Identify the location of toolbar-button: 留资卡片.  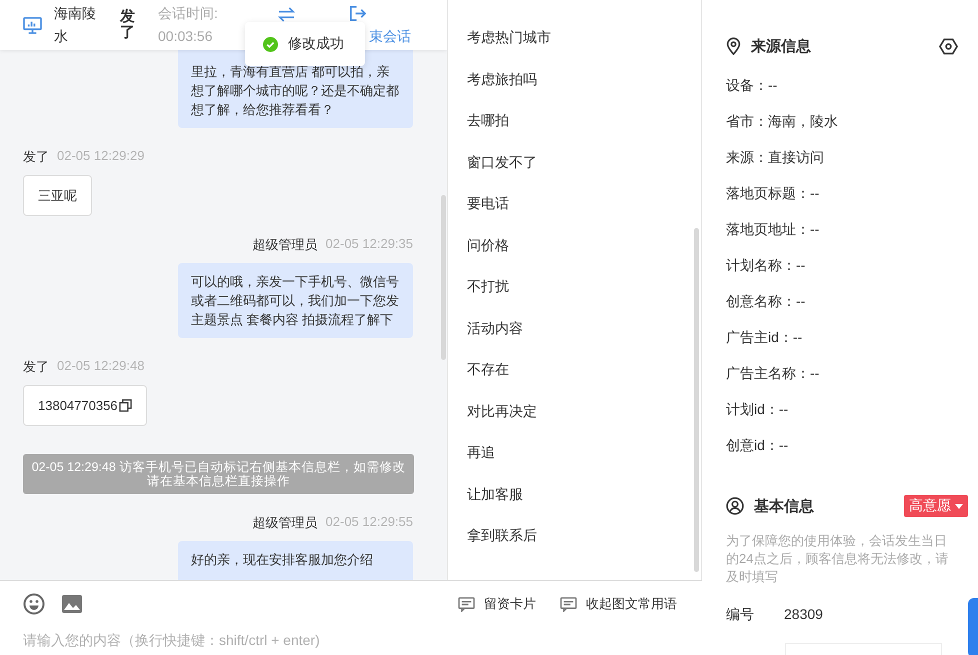
(497, 604).